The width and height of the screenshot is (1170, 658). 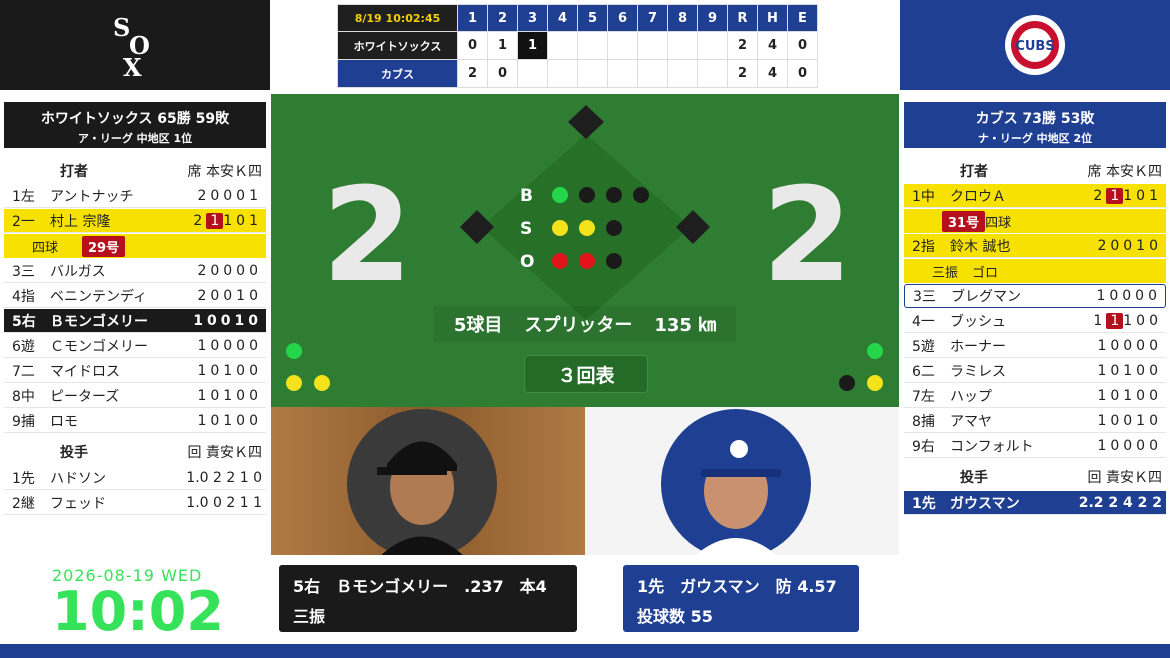 I want to click on position: 6二, so click(x=923, y=371).